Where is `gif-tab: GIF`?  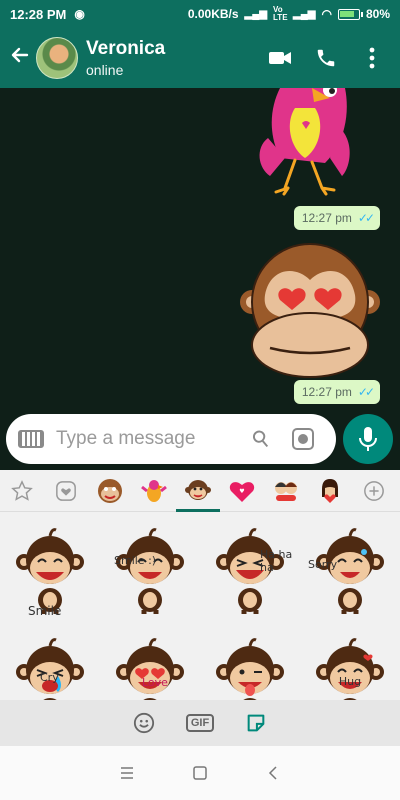
gif-tab: GIF is located at coordinates (200, 723).